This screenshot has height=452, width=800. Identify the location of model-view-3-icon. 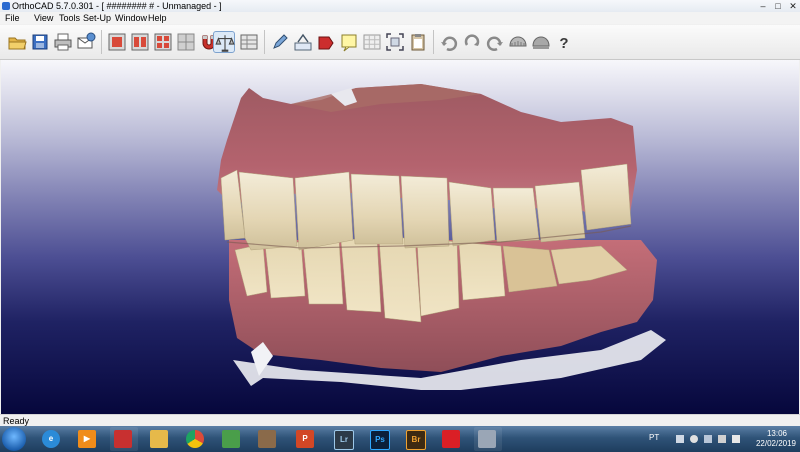
(163, 42).